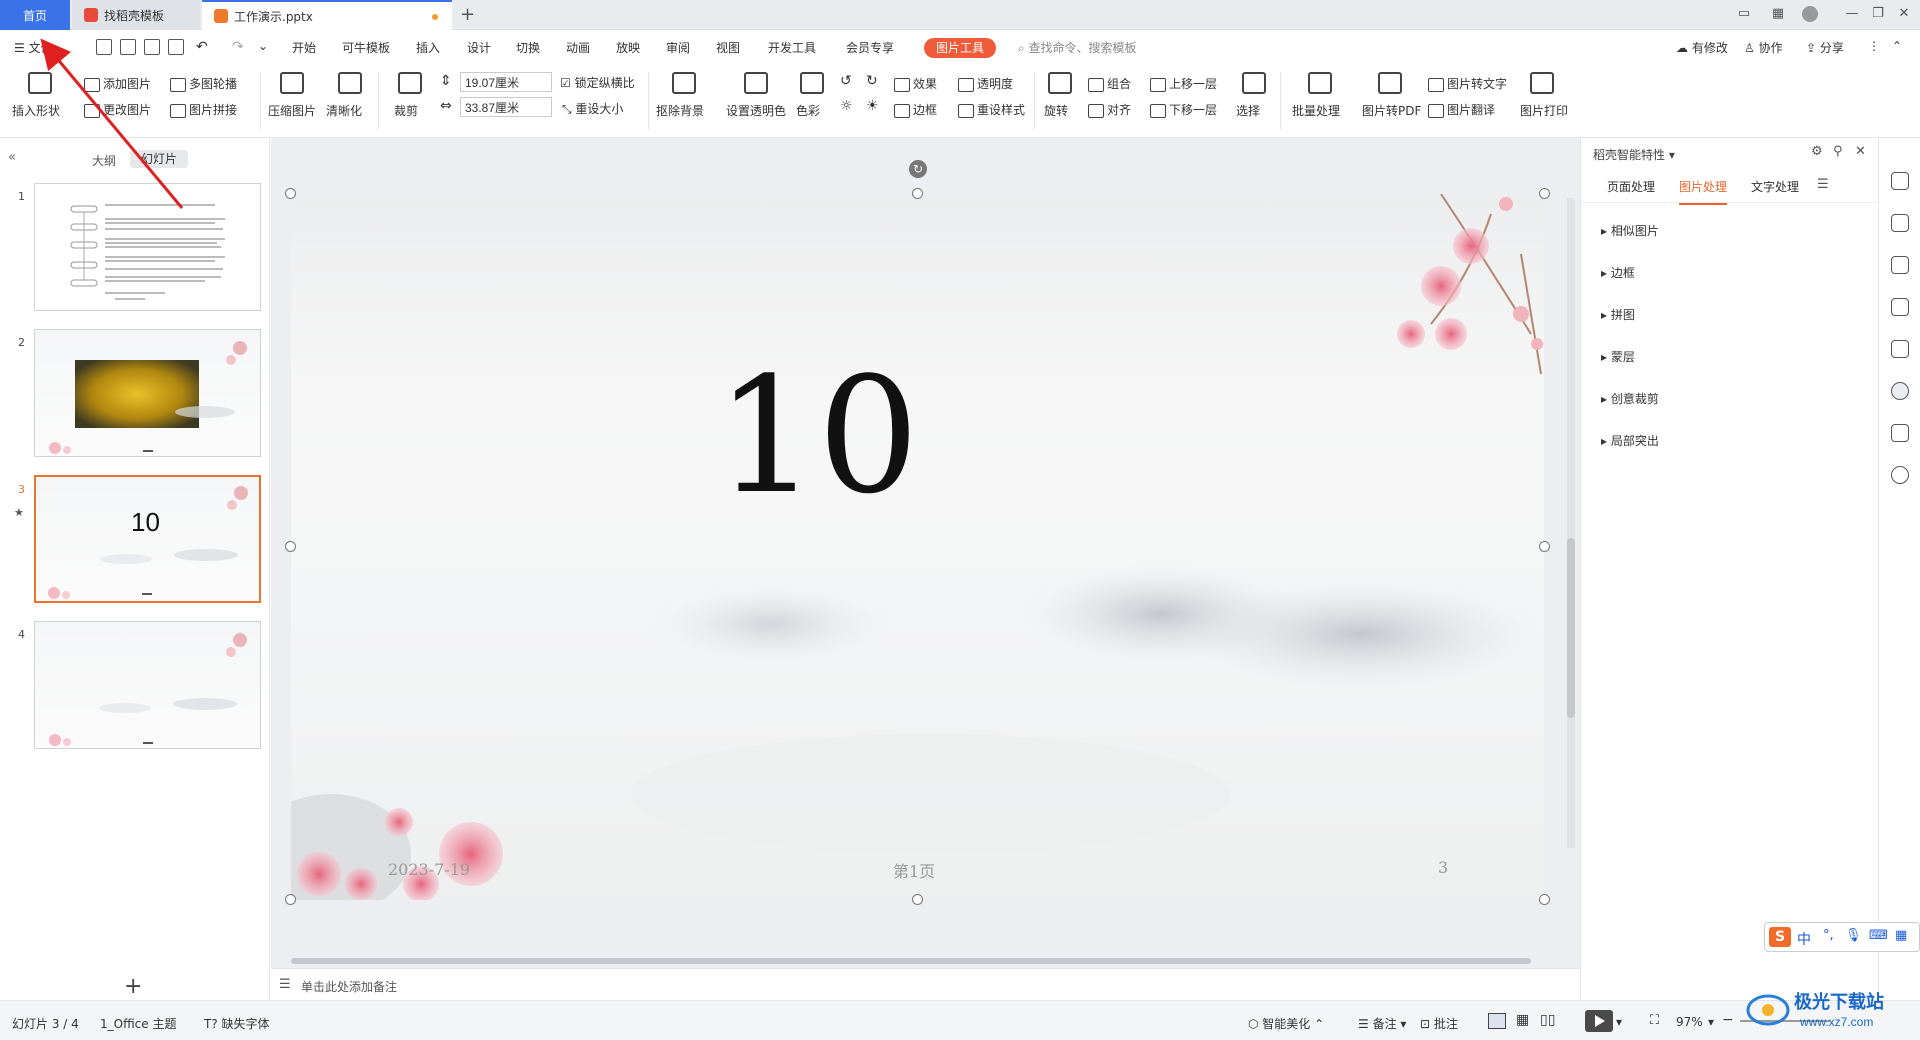 The height and width of the screenshot is (1040, 1920). I want to click on undo-icon: ↶, so click(202, 47).